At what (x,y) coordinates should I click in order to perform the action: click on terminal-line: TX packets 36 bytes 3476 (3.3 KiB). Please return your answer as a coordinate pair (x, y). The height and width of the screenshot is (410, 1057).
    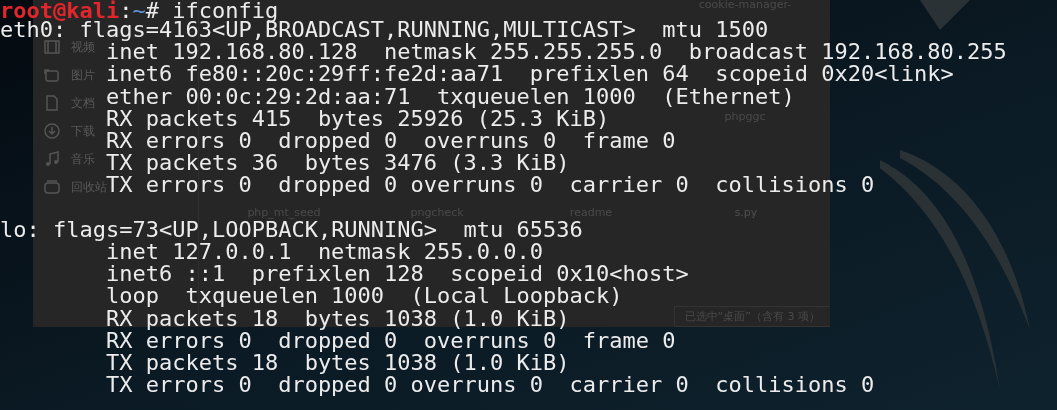
    Looking at the image, I should click on (337, 163).